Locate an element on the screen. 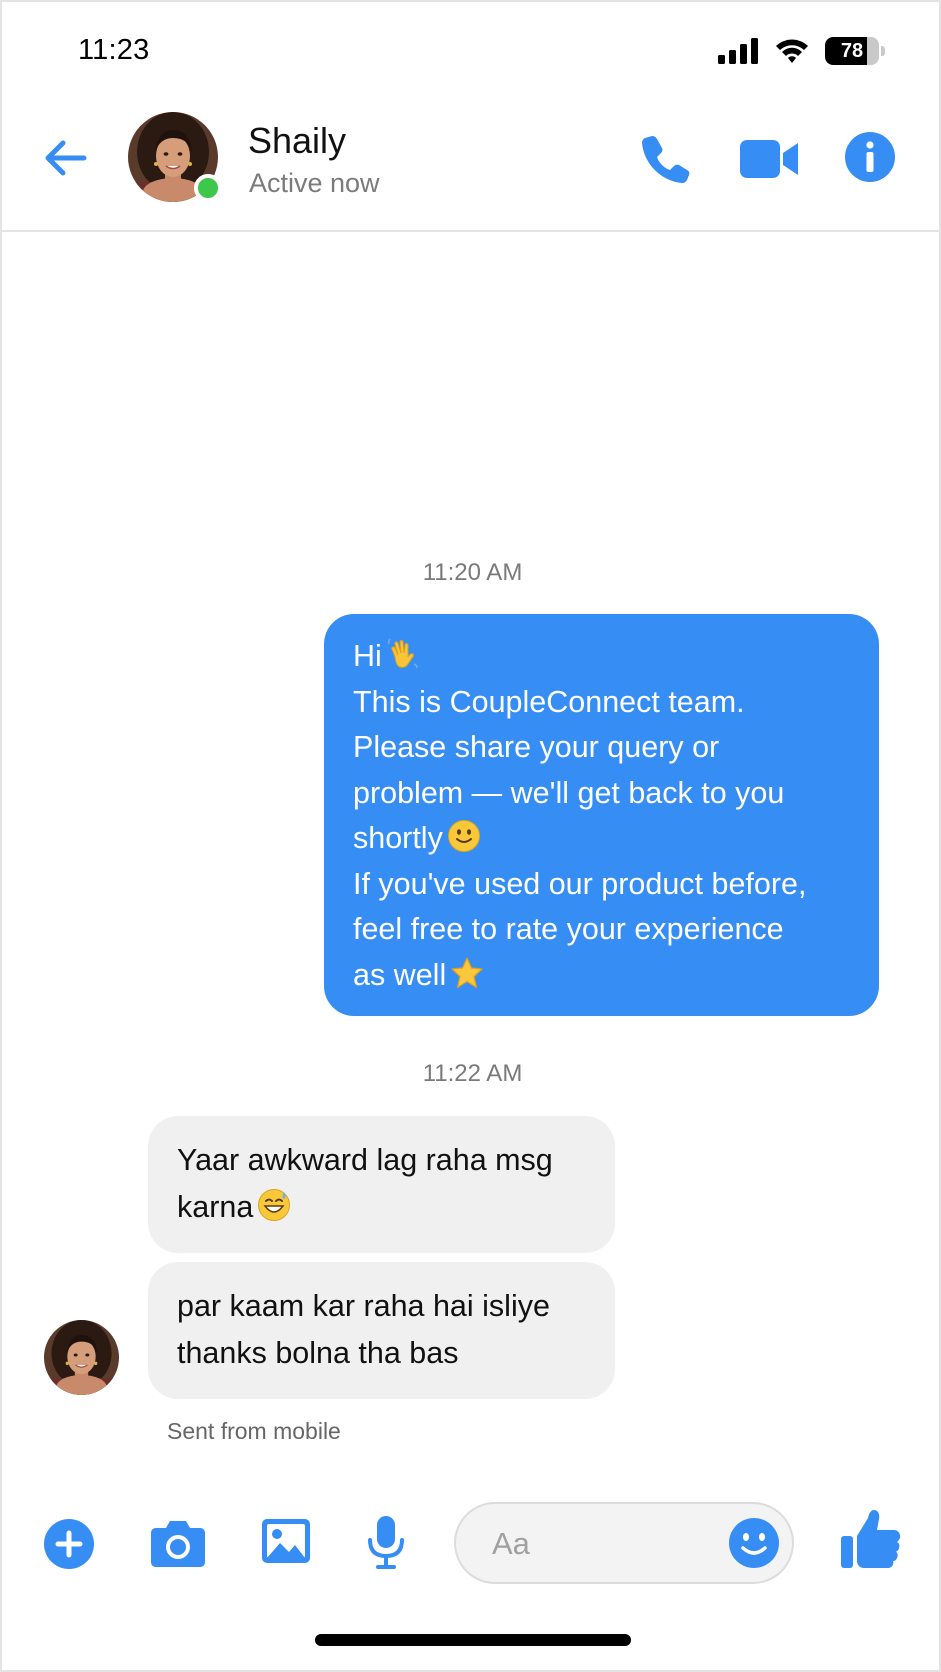 This screenshot has height=1672, width=941. message-line: karna is located at coordinates (386, 1207).